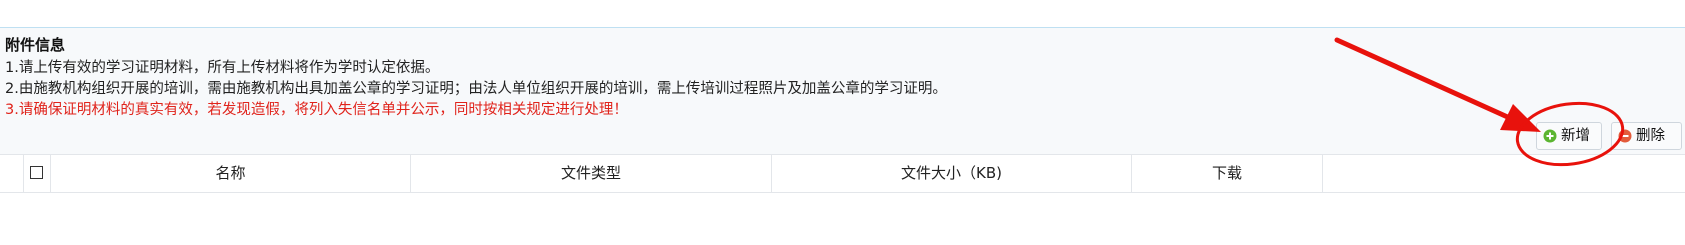 The width and height of the screenshot is (1685, 245). What do you see at coordinates (222, 68) in the screenshot?
I see `note-1: 1.请上传有效的学习证明材料，所有上传材料将作为学时认定依据。` at bounding box center [222, 68].